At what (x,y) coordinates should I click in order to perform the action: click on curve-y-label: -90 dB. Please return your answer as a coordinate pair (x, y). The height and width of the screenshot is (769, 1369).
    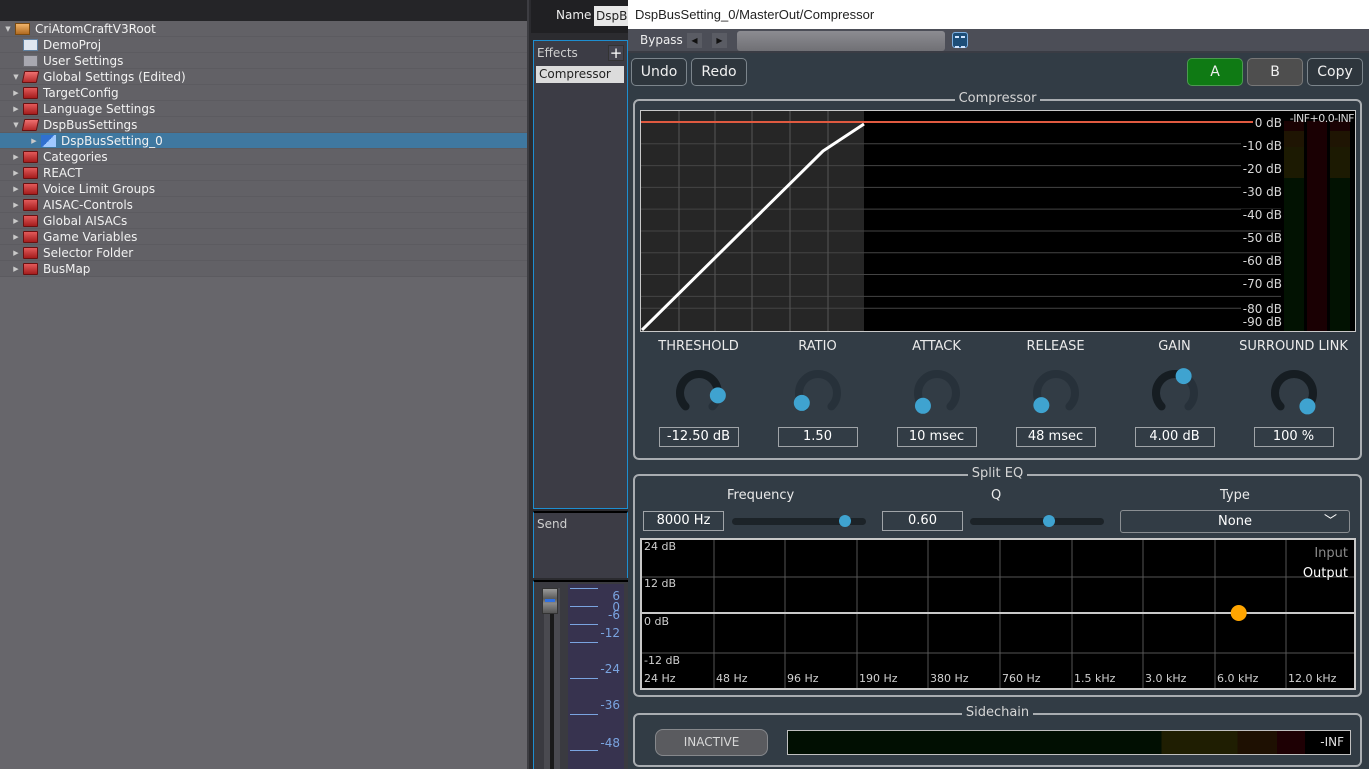
    Looking at the image, I should click on (1261, 322).